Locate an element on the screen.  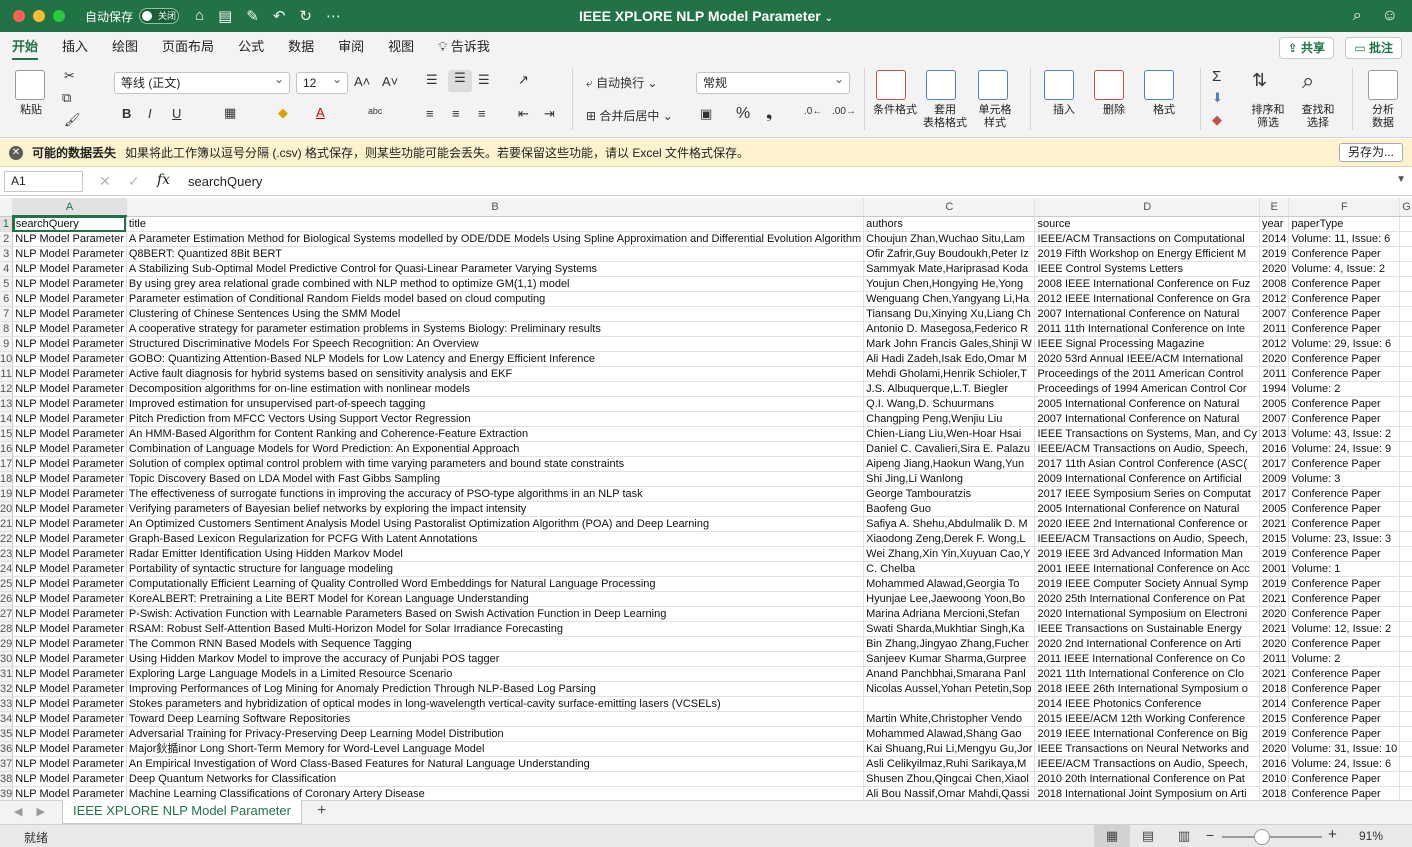
next-sheet-icon: ▶ is located at coordinates (40, 811).